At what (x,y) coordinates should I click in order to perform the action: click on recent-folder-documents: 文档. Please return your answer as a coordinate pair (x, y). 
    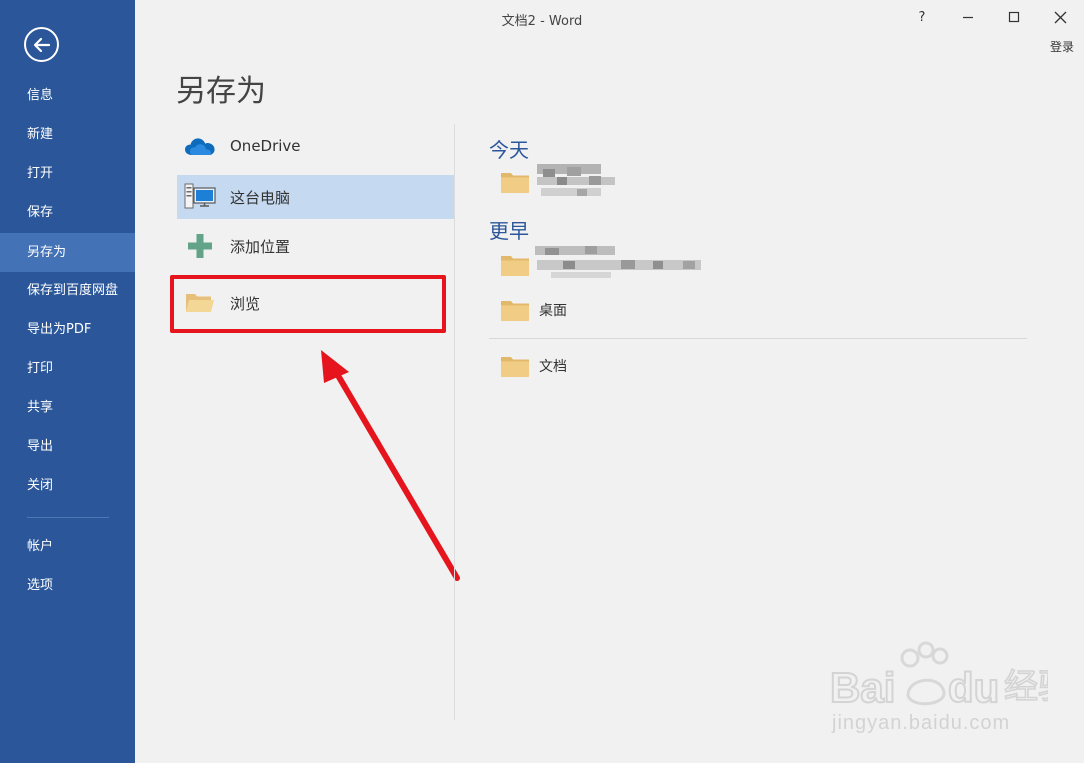
    Looking at the image, I should click on (534, 366).